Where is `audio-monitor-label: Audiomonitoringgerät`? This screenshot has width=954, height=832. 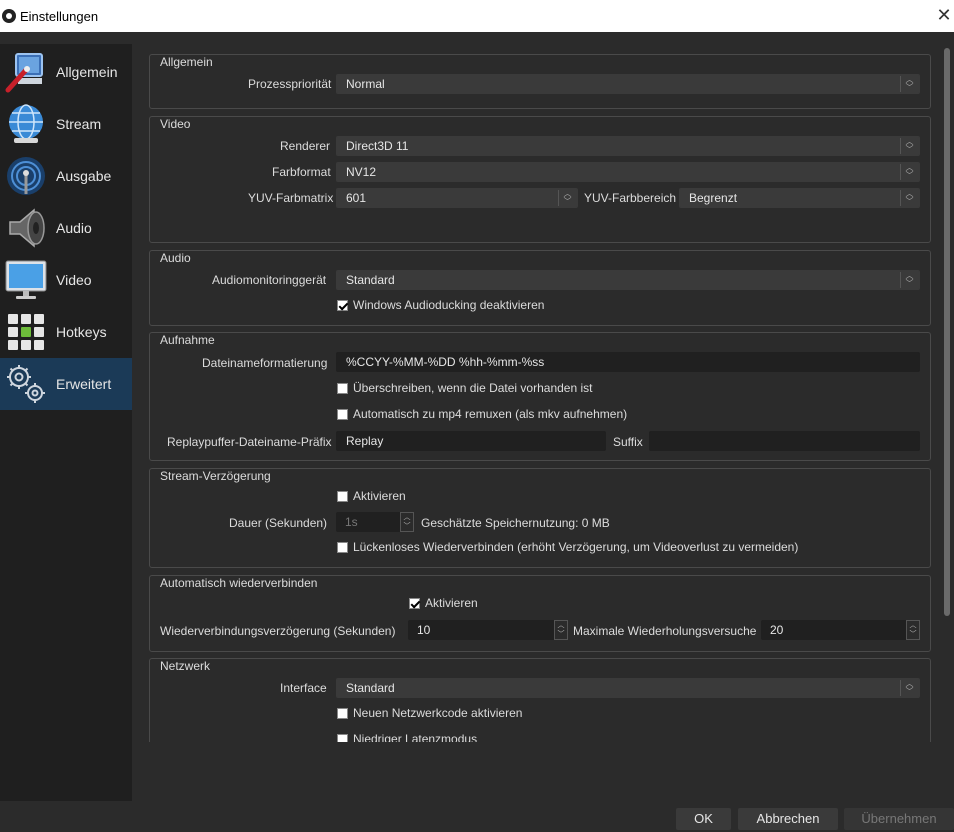
audio-monitor-label: Audiomonitoringgerät is located at coordinates (269, 280).